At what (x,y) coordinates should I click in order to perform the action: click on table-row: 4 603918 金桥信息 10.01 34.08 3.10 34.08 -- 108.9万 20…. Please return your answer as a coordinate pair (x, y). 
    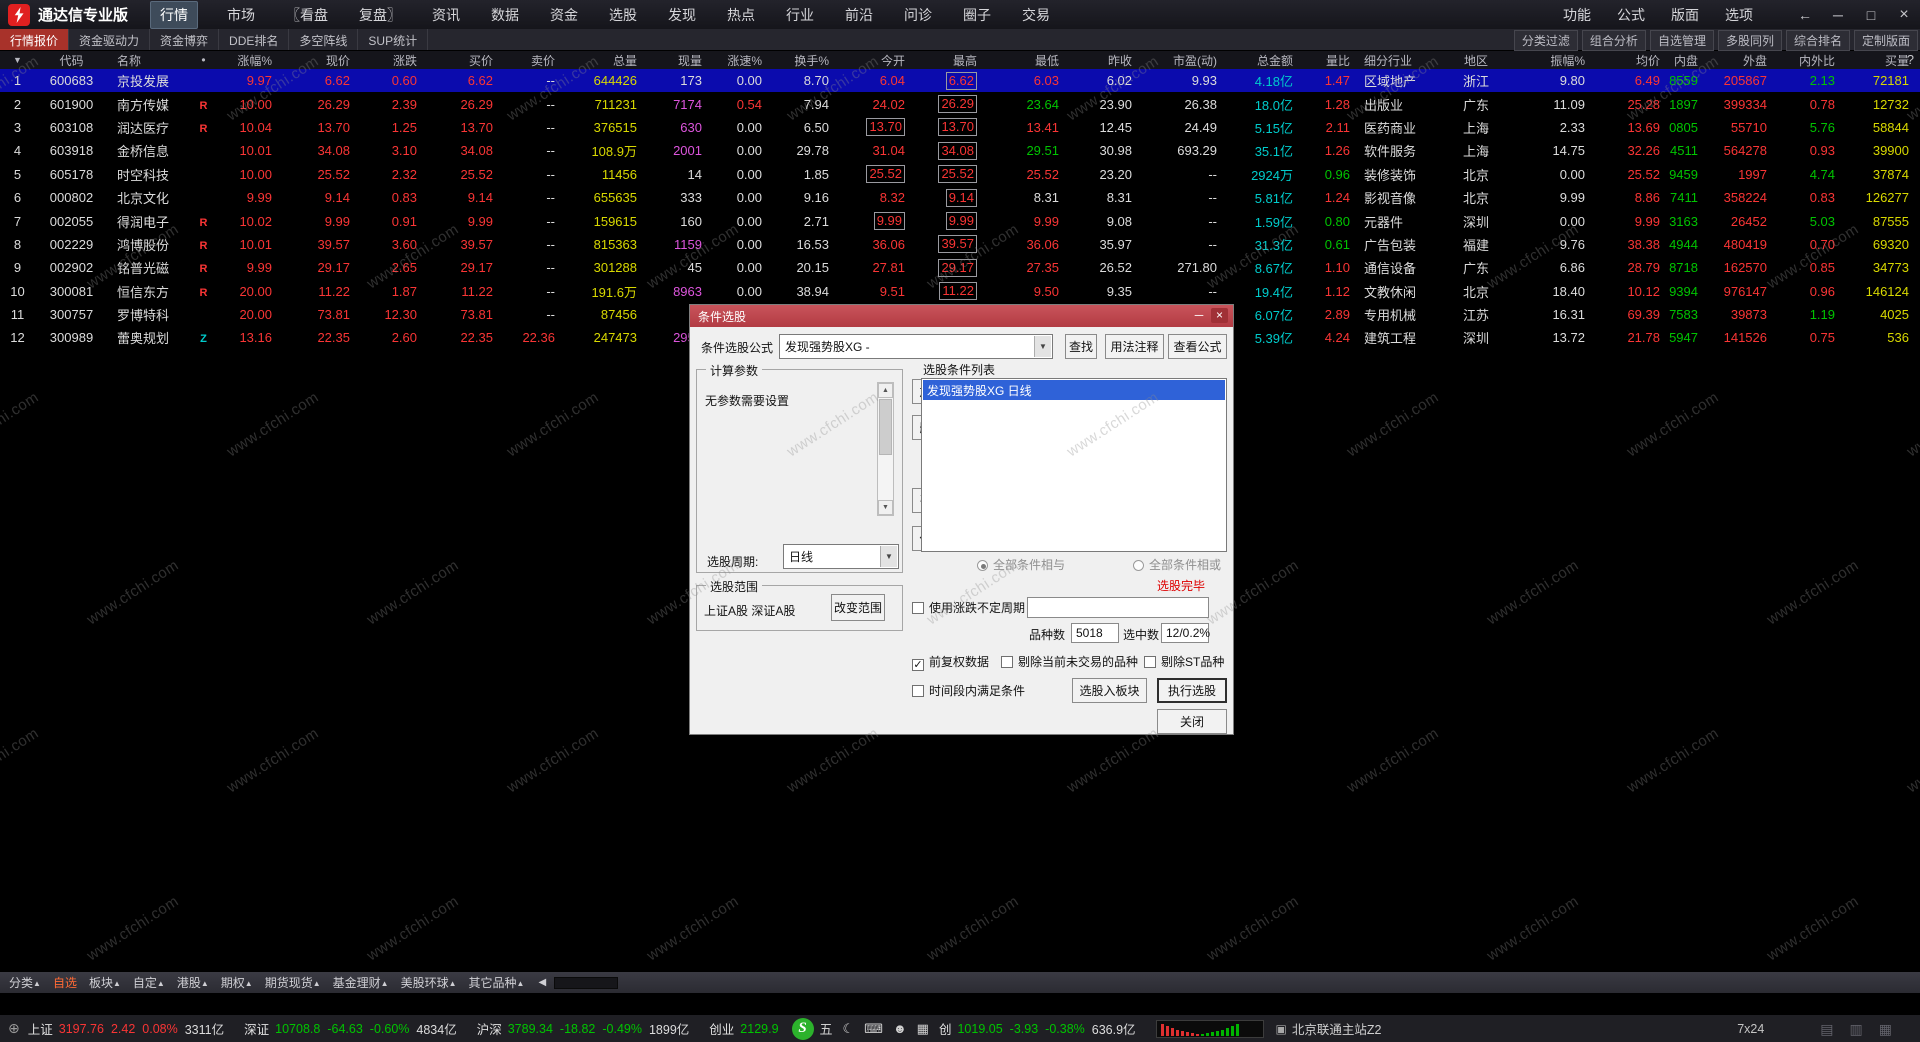
    Looking at the image, I should click on (960, 150).